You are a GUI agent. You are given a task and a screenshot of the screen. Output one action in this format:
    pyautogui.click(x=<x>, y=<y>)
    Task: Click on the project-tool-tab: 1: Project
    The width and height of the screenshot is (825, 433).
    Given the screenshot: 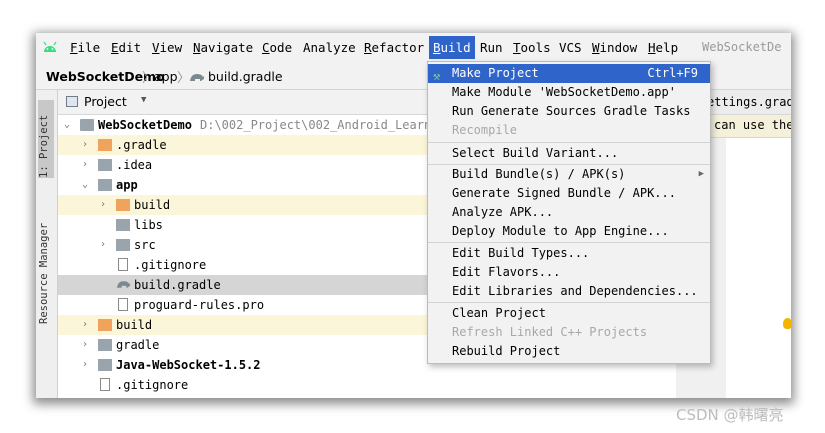 What is the action you would take?
    pyautogui.click(x=46, y=139)
    